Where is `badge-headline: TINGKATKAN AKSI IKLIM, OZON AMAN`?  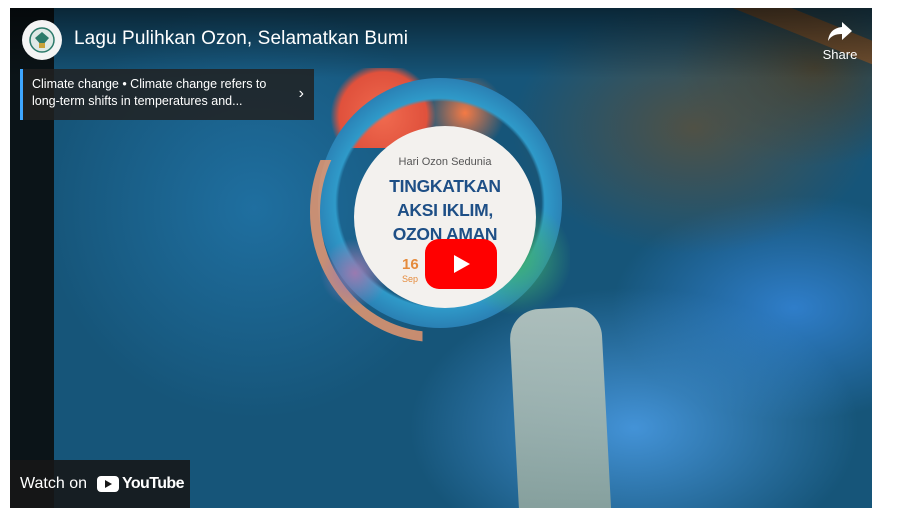 badge-headline: TINGKATKAN AKSI IKLIM, OZON AMAN is located at coordinates (445, 210).